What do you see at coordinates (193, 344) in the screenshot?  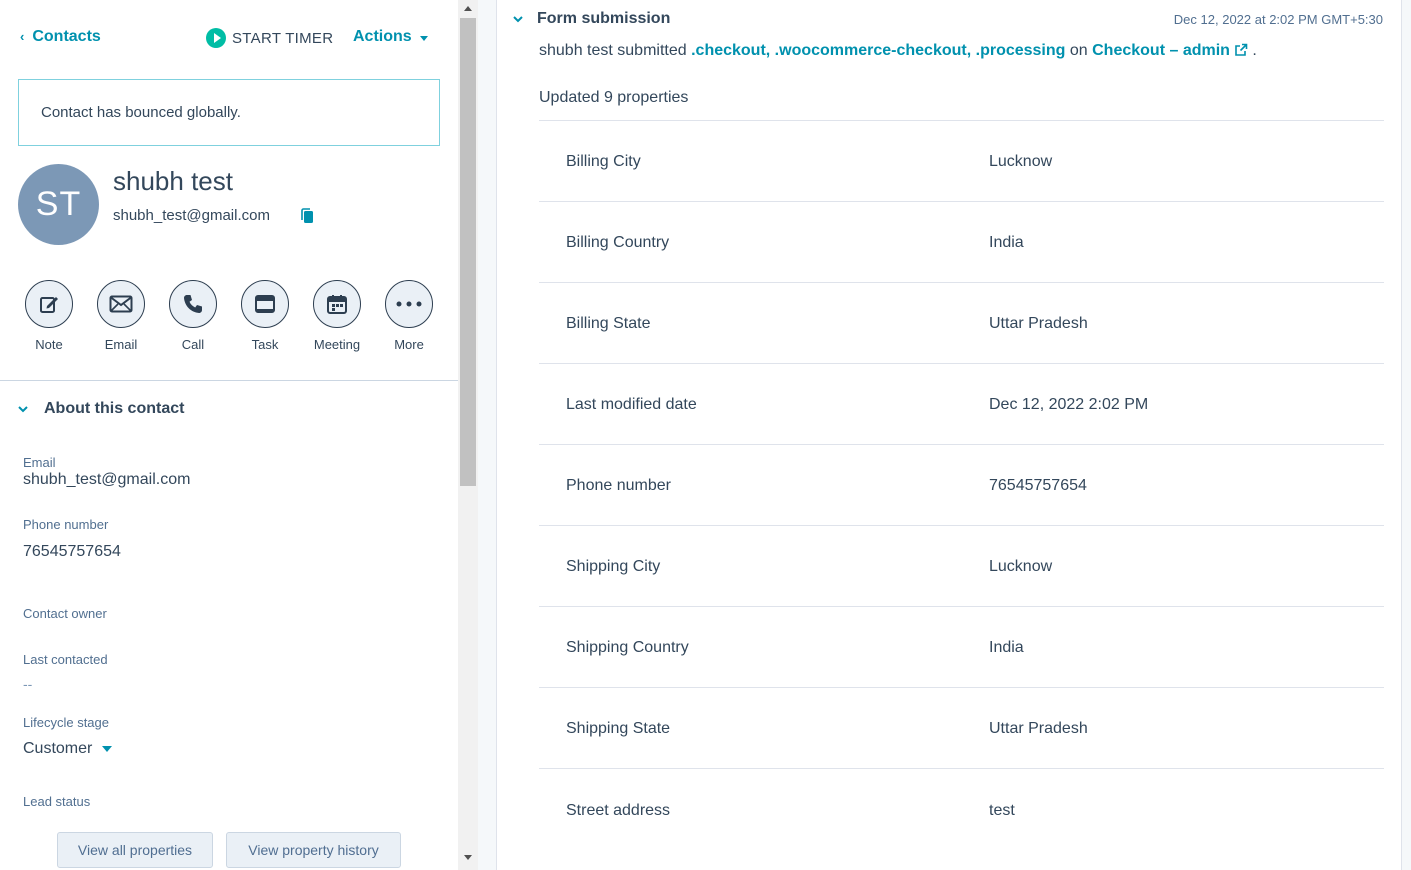 I see `call-label: Call` at bounding box center [193, 344].